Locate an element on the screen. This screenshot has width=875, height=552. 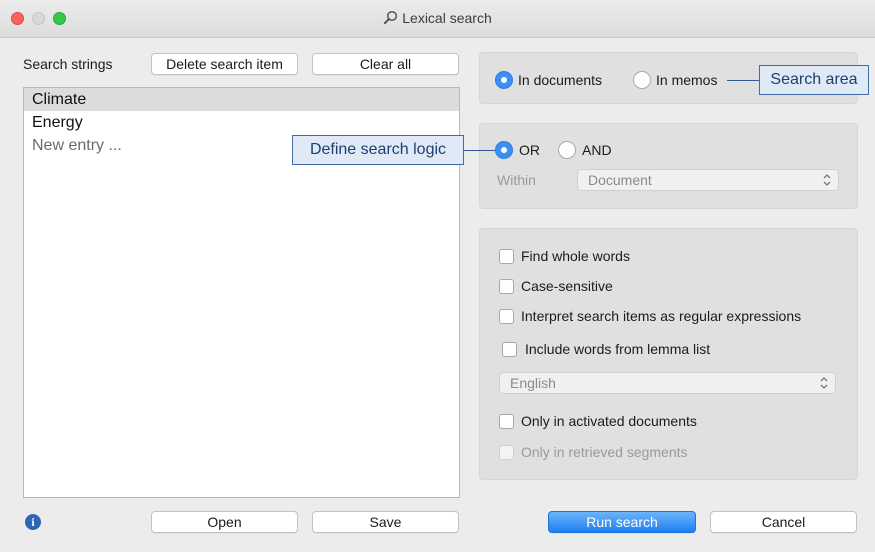
regex-checkbox is located at coordinates (506, 316).